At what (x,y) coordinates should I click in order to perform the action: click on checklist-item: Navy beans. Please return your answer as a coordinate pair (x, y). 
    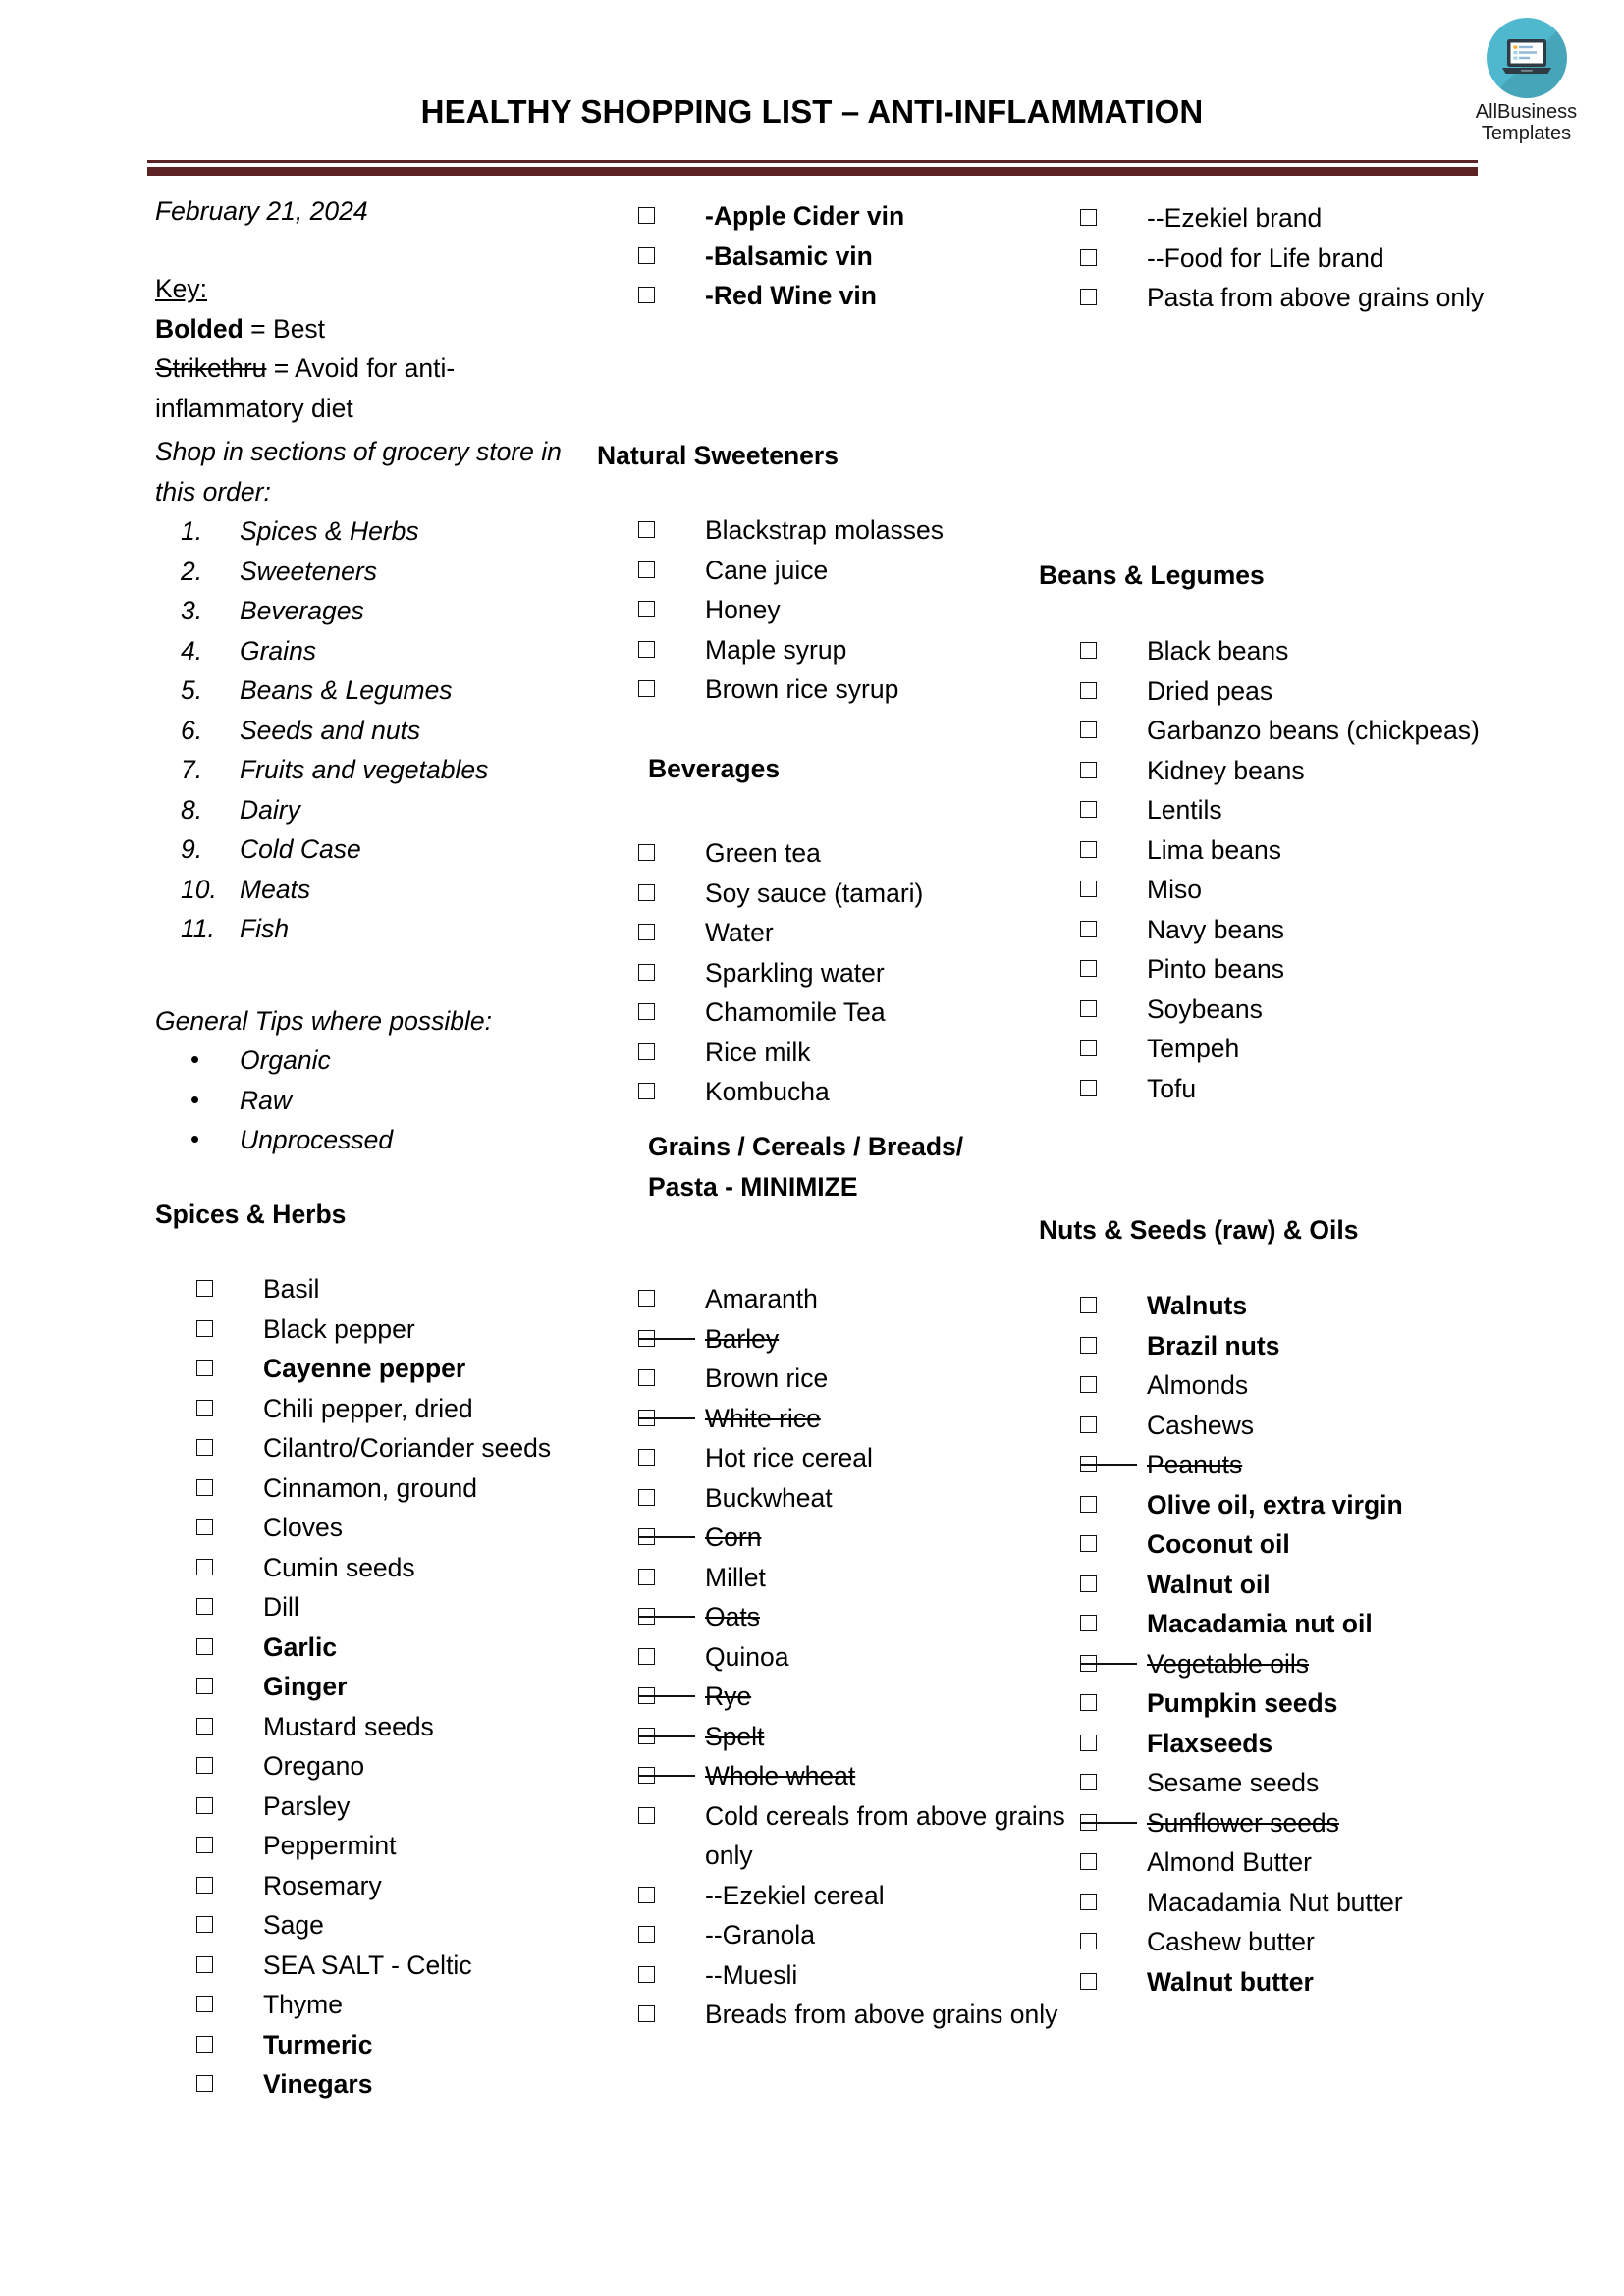
    Looking at the image, I should click on (1306, 930).